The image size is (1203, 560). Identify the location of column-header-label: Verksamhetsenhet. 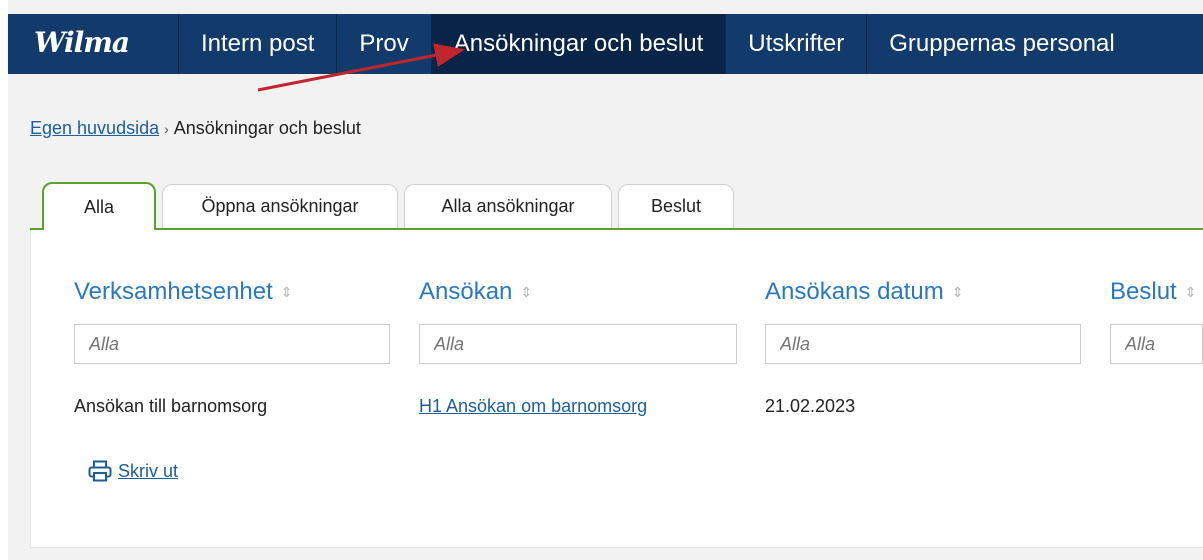
(173, 291).